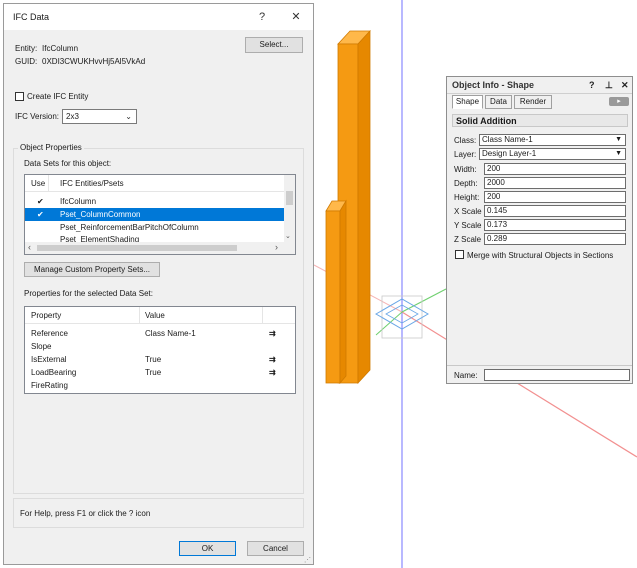 Image resolution: width=637 pixels, height=568 pixels. What do you see at coordinates (555, 239) in the screenshot?
I see `z-scale-field: 0.289` at bounding box center [555, 239].